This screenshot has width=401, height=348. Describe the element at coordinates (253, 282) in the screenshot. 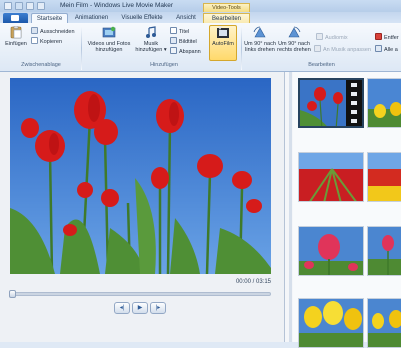

I see `time-readout: 00:00 / 03:15` at that location.